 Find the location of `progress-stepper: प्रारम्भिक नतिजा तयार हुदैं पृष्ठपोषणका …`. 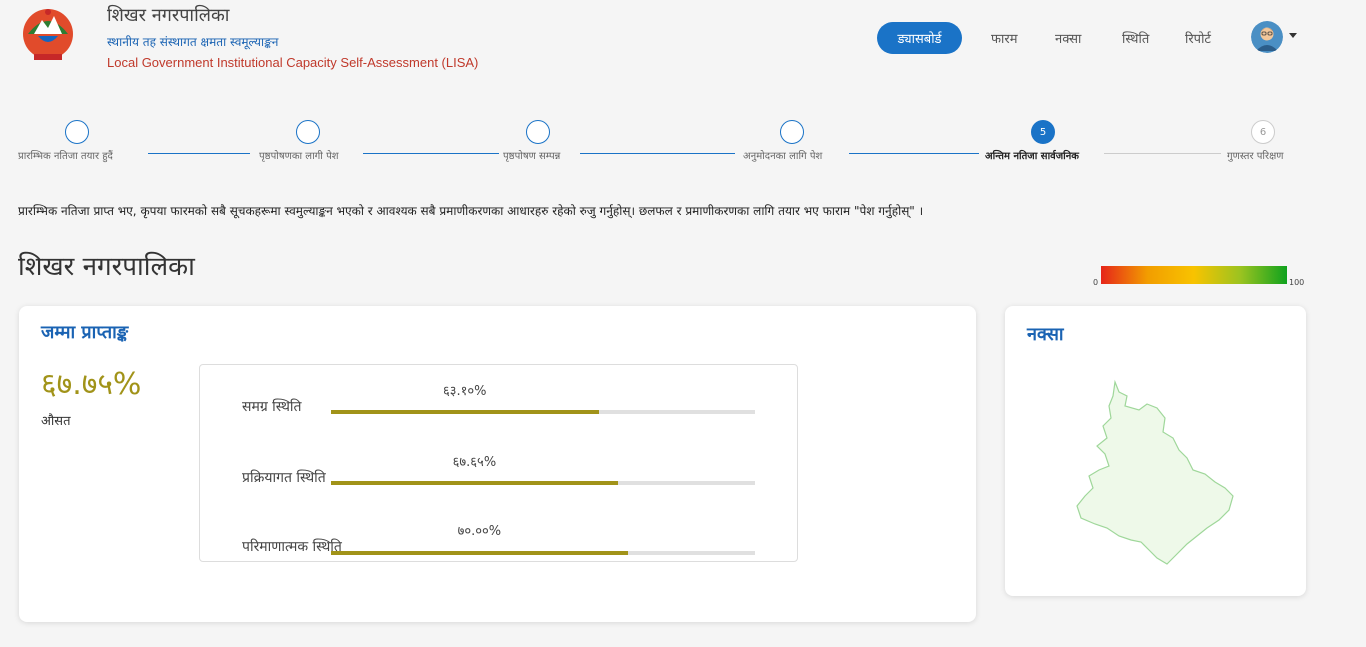

progress-stepper: प्रारम्भिक नतिजा तयार हुदैं पृष्ठपोषणका … is located at coordinates (683, 141).